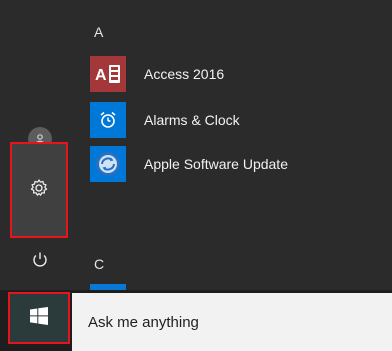  I want to click on power-button, so click(40, 262).